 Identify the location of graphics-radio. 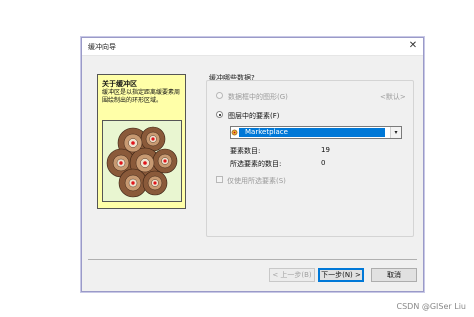
(219, 95).